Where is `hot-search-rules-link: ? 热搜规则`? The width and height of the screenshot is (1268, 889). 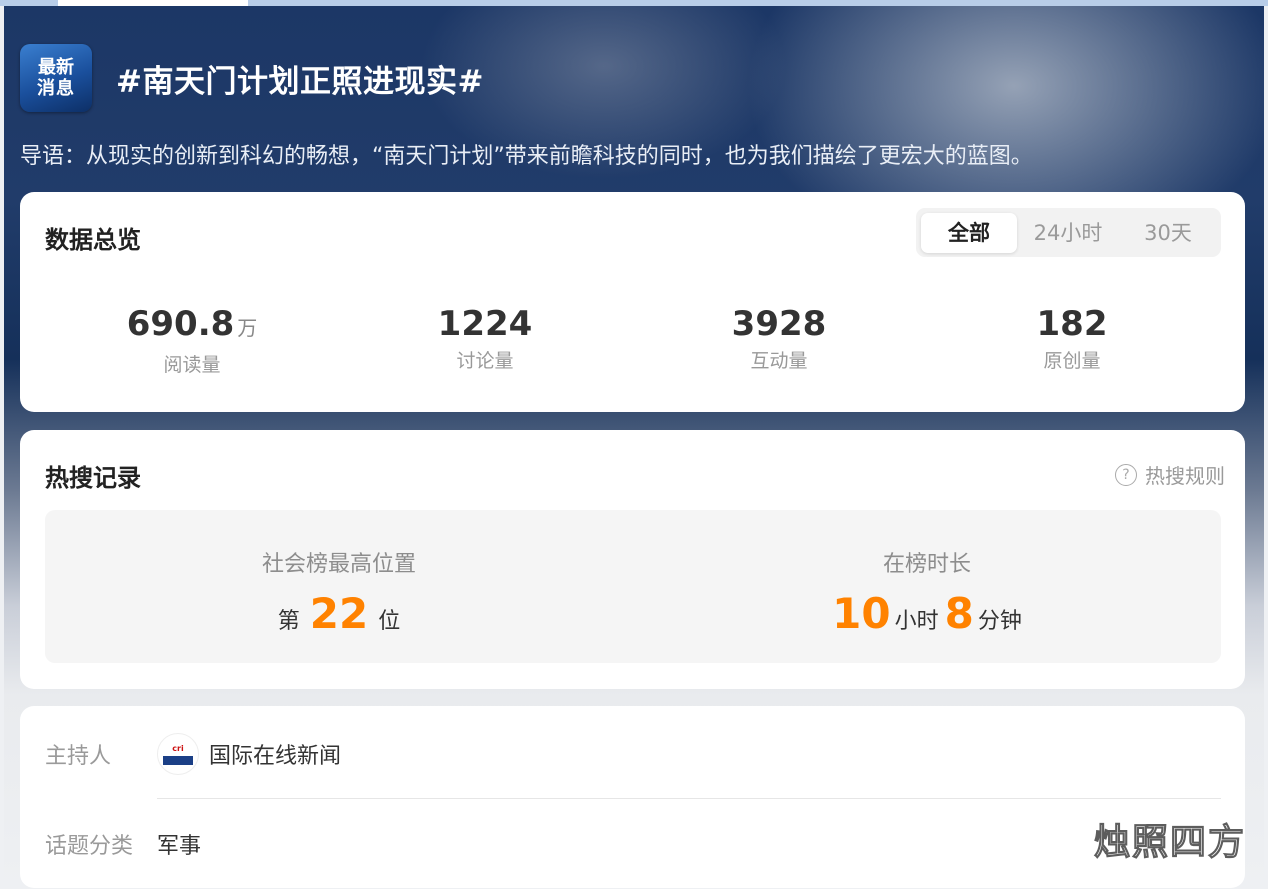
hot-search-rules-link: ? 热搜规则 is located at coordinates (1170, 474).